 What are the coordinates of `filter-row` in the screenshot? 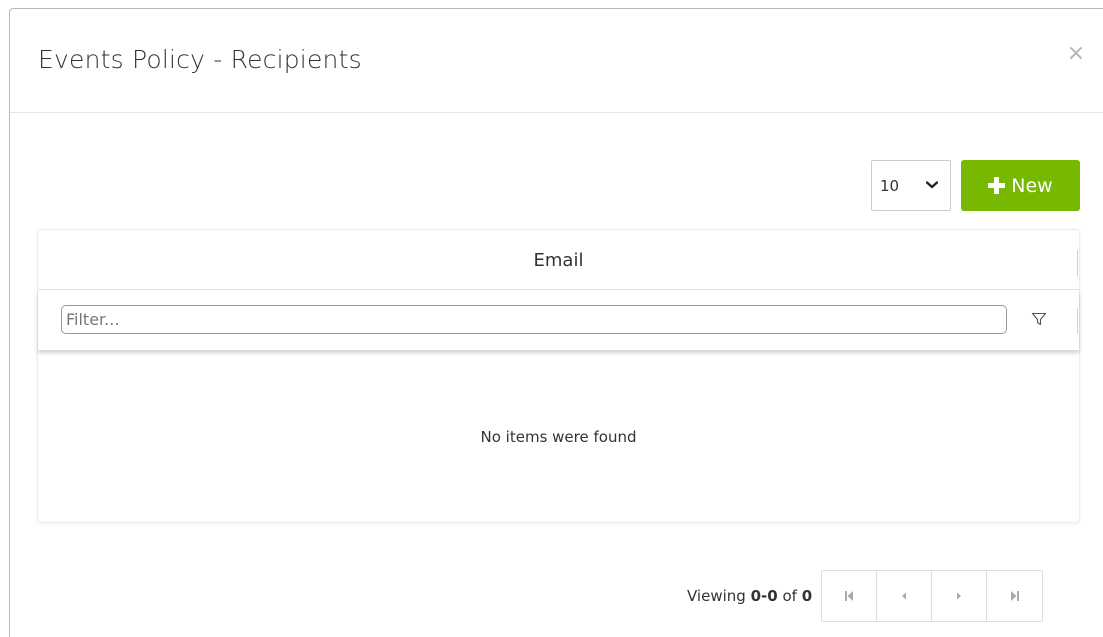 It's located at (558, 320).